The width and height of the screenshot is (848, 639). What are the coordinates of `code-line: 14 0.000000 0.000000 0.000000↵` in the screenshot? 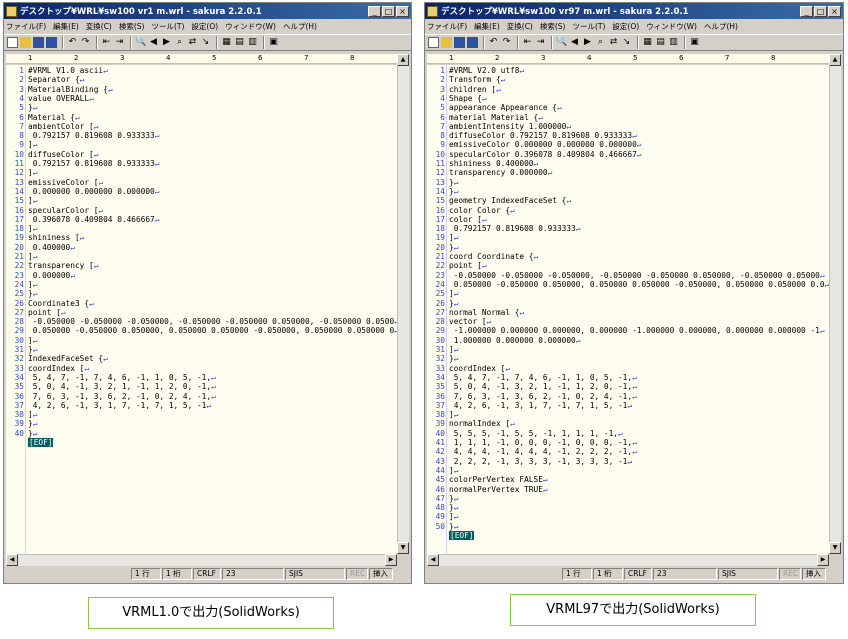 It's located at (201, 191).